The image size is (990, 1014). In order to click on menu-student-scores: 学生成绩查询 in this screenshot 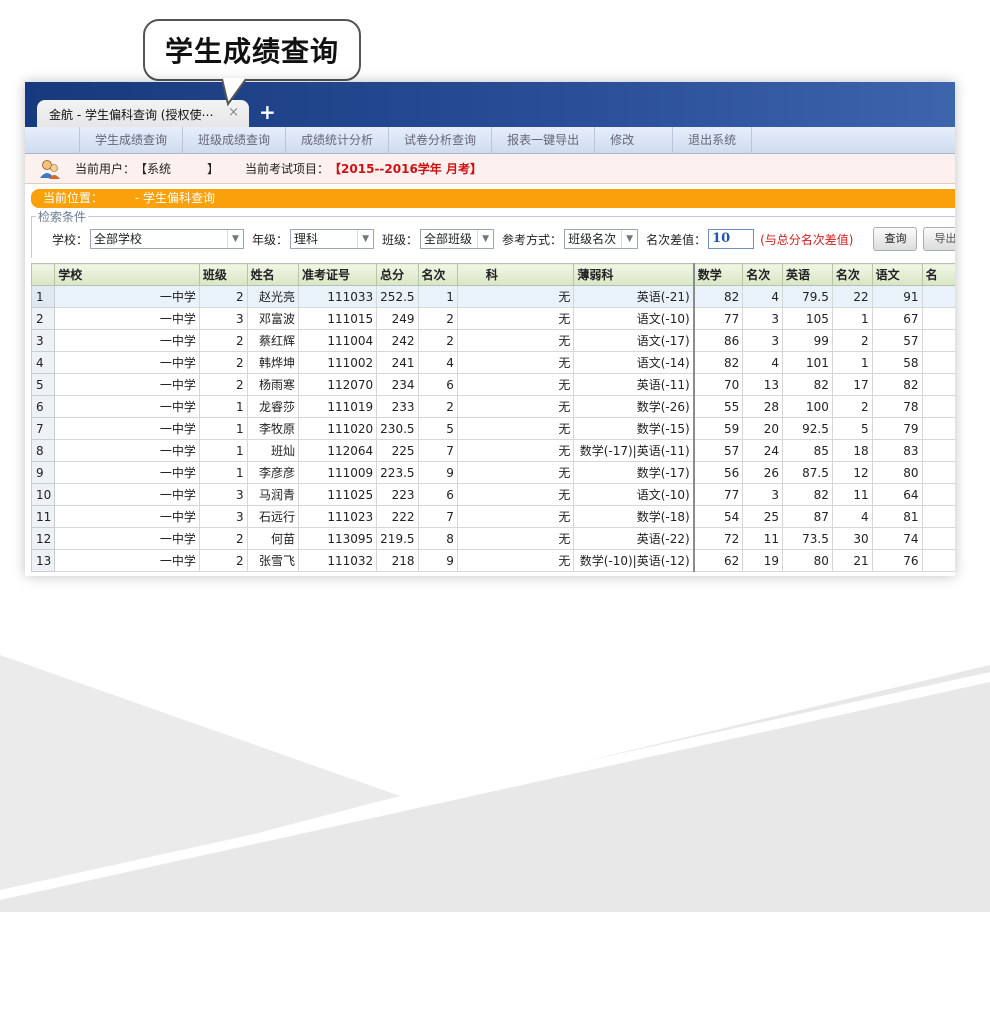, I will do `click(130, 140)`.